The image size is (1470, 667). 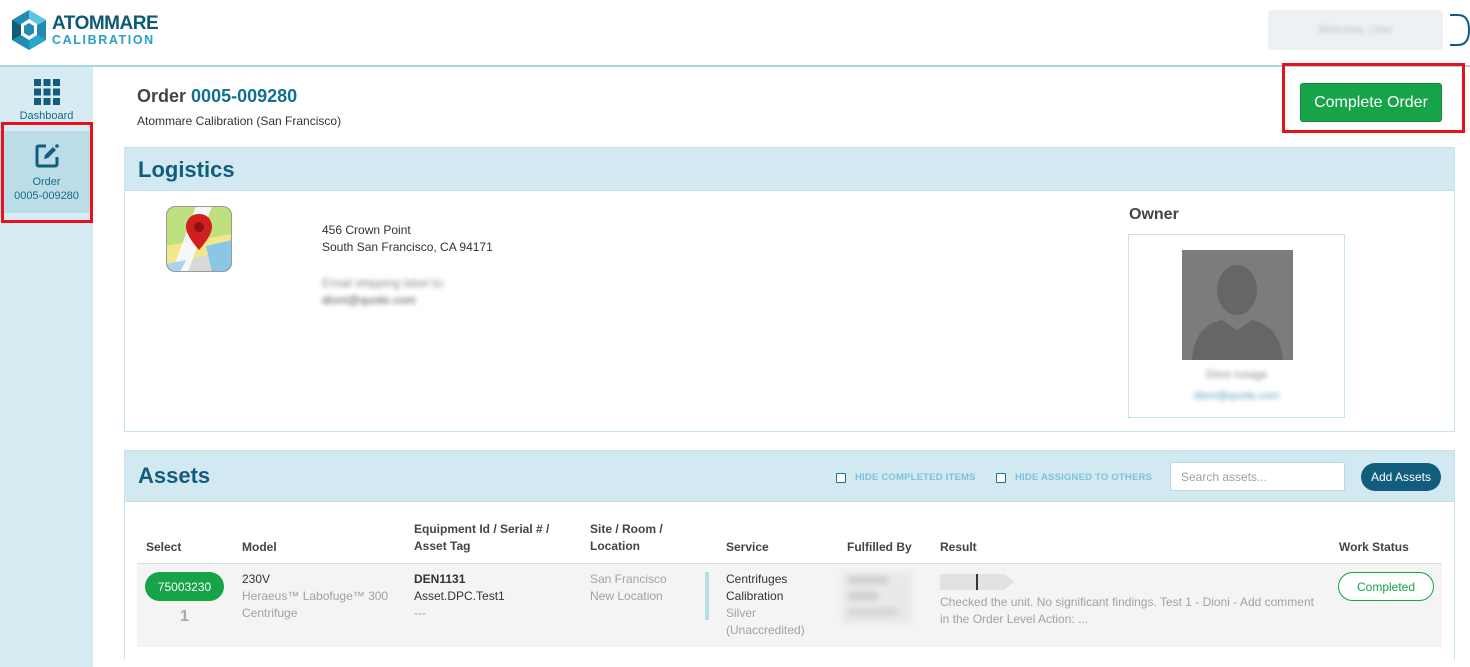 What do you see at coordinates (1386, 586) in the screenshot?
I see `work-status-badge: Completed` at bounding box center [1386, 586].